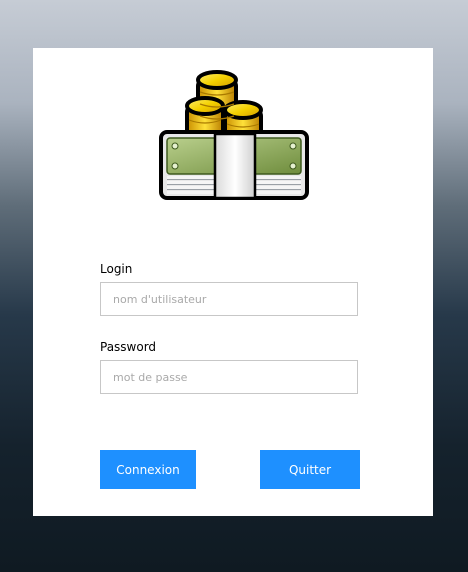 Image resolution: width=468 pixels, height=572 pixels. Describe the element at coordinates (229, 377) in the screenshot. I see `password-input` at that location.